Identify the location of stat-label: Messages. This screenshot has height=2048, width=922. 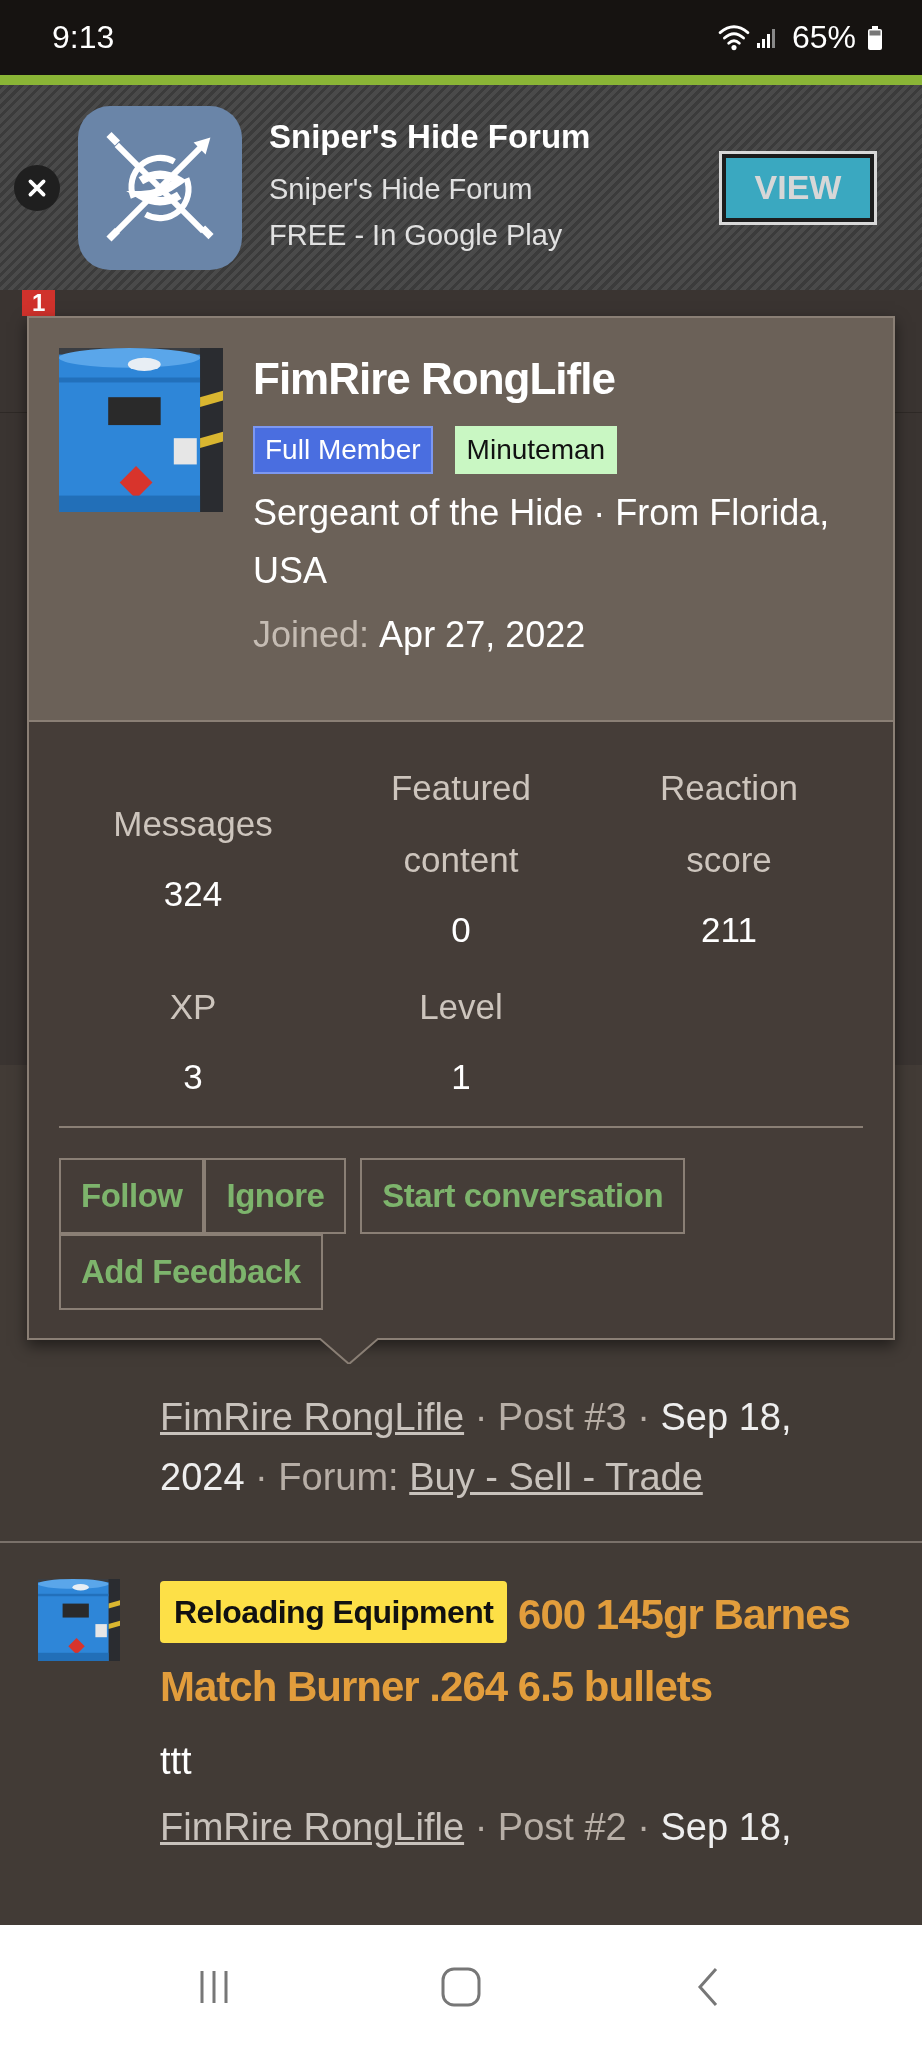
(193, 824).